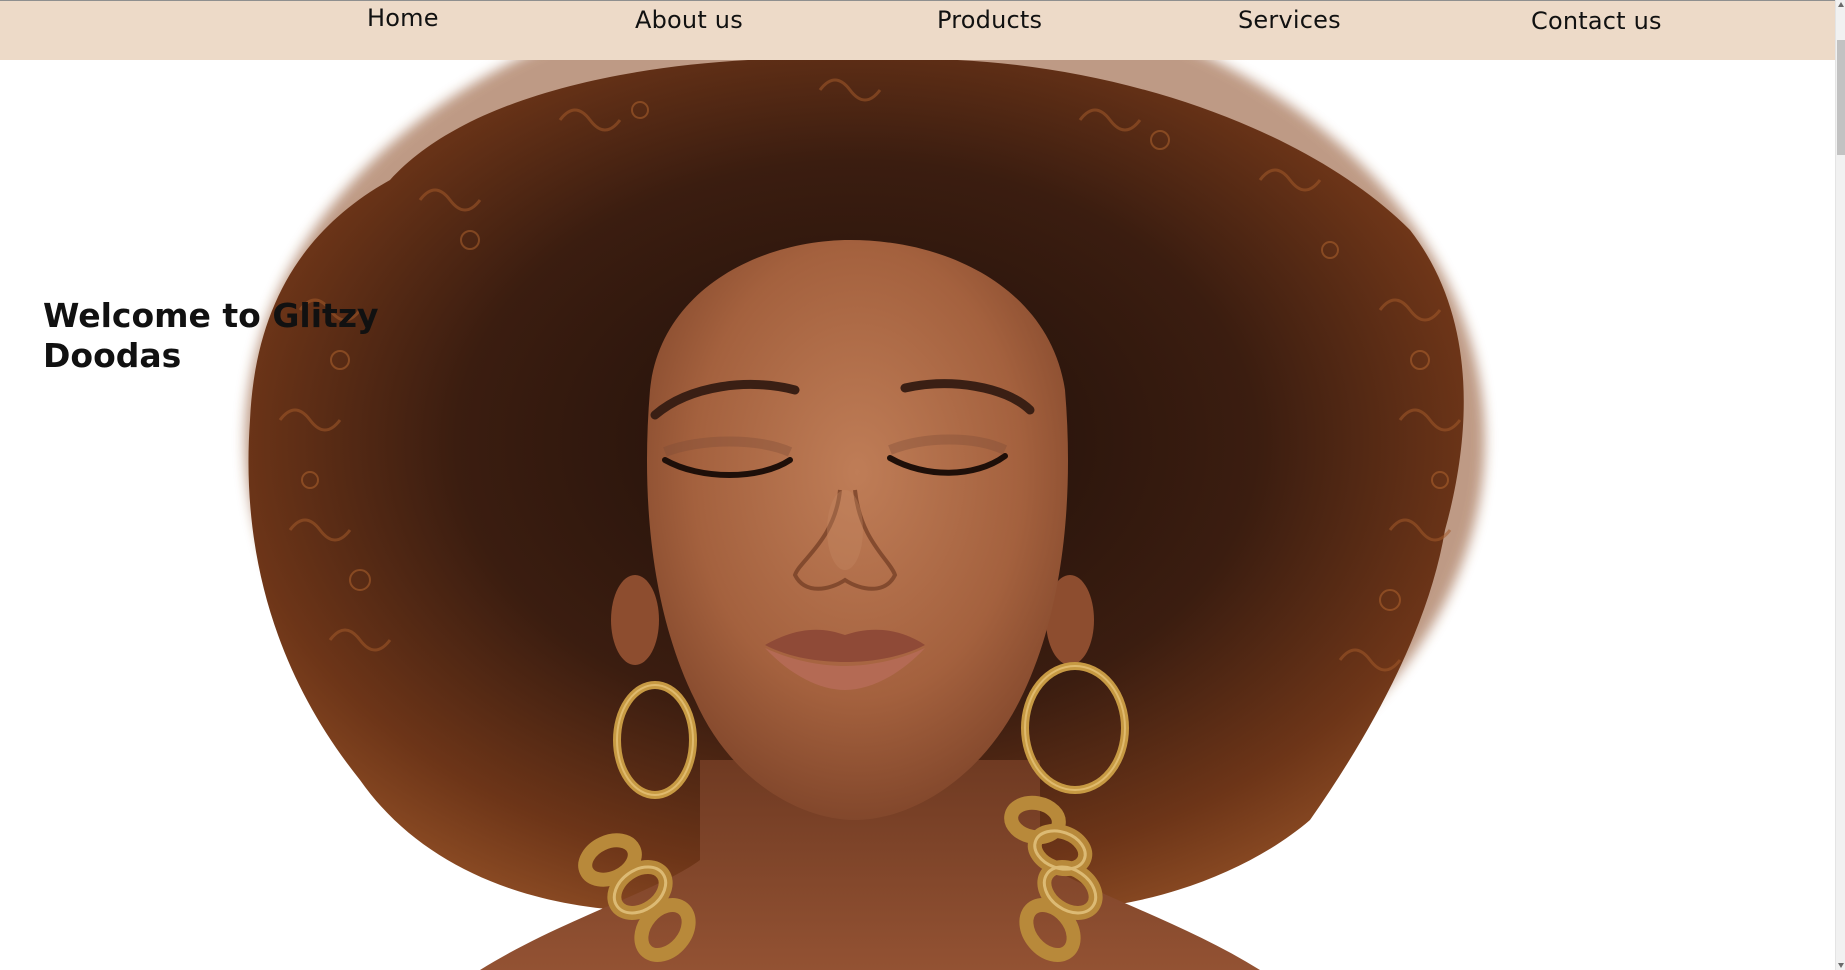  Describe the element at coordinates (403, 18) in the screenshot. I see `nav-link-home: Home` at that location.